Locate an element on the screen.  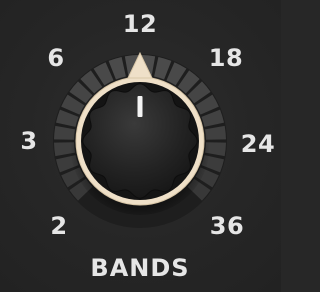
tick-label-6: 6 is located at coordinates (56, 58).